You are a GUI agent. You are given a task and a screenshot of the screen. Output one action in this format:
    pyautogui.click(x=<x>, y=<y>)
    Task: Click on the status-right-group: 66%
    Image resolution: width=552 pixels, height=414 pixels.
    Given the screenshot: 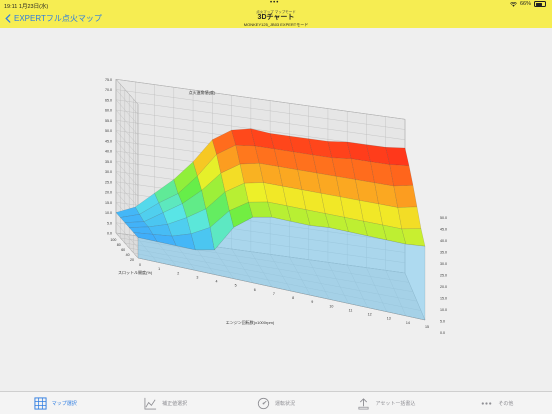 What is the action you would take?
    pyautogui.click(x=527, y=4)
    